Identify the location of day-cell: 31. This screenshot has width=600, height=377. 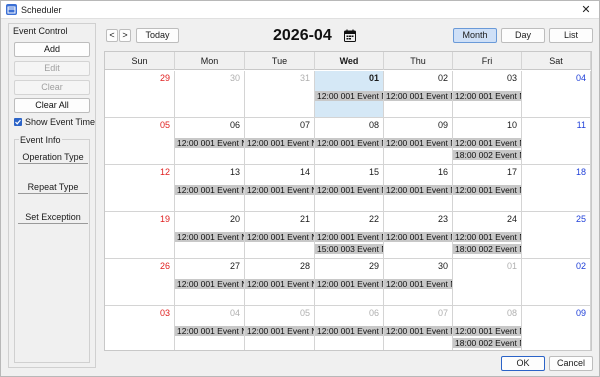
(280, 94).